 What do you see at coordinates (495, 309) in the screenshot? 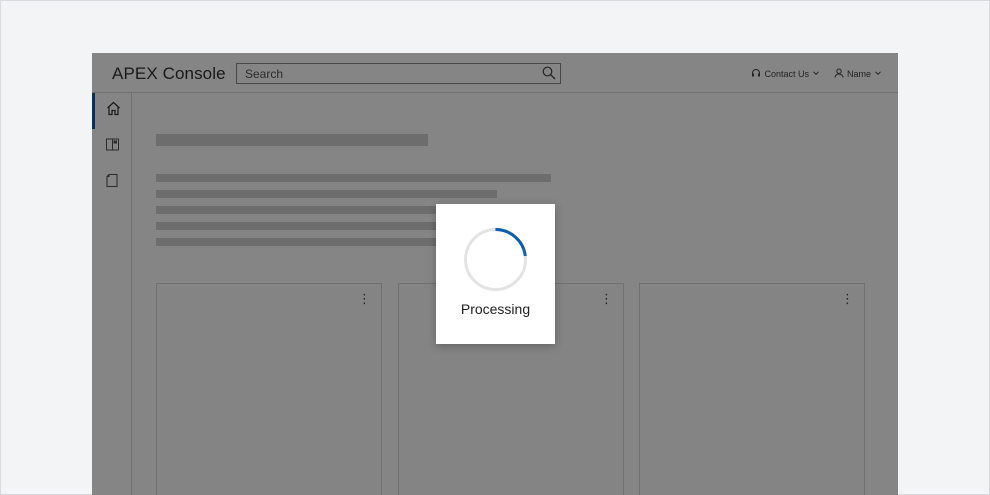
I see `processing-label: Processing` at bounding box center [495, 309].